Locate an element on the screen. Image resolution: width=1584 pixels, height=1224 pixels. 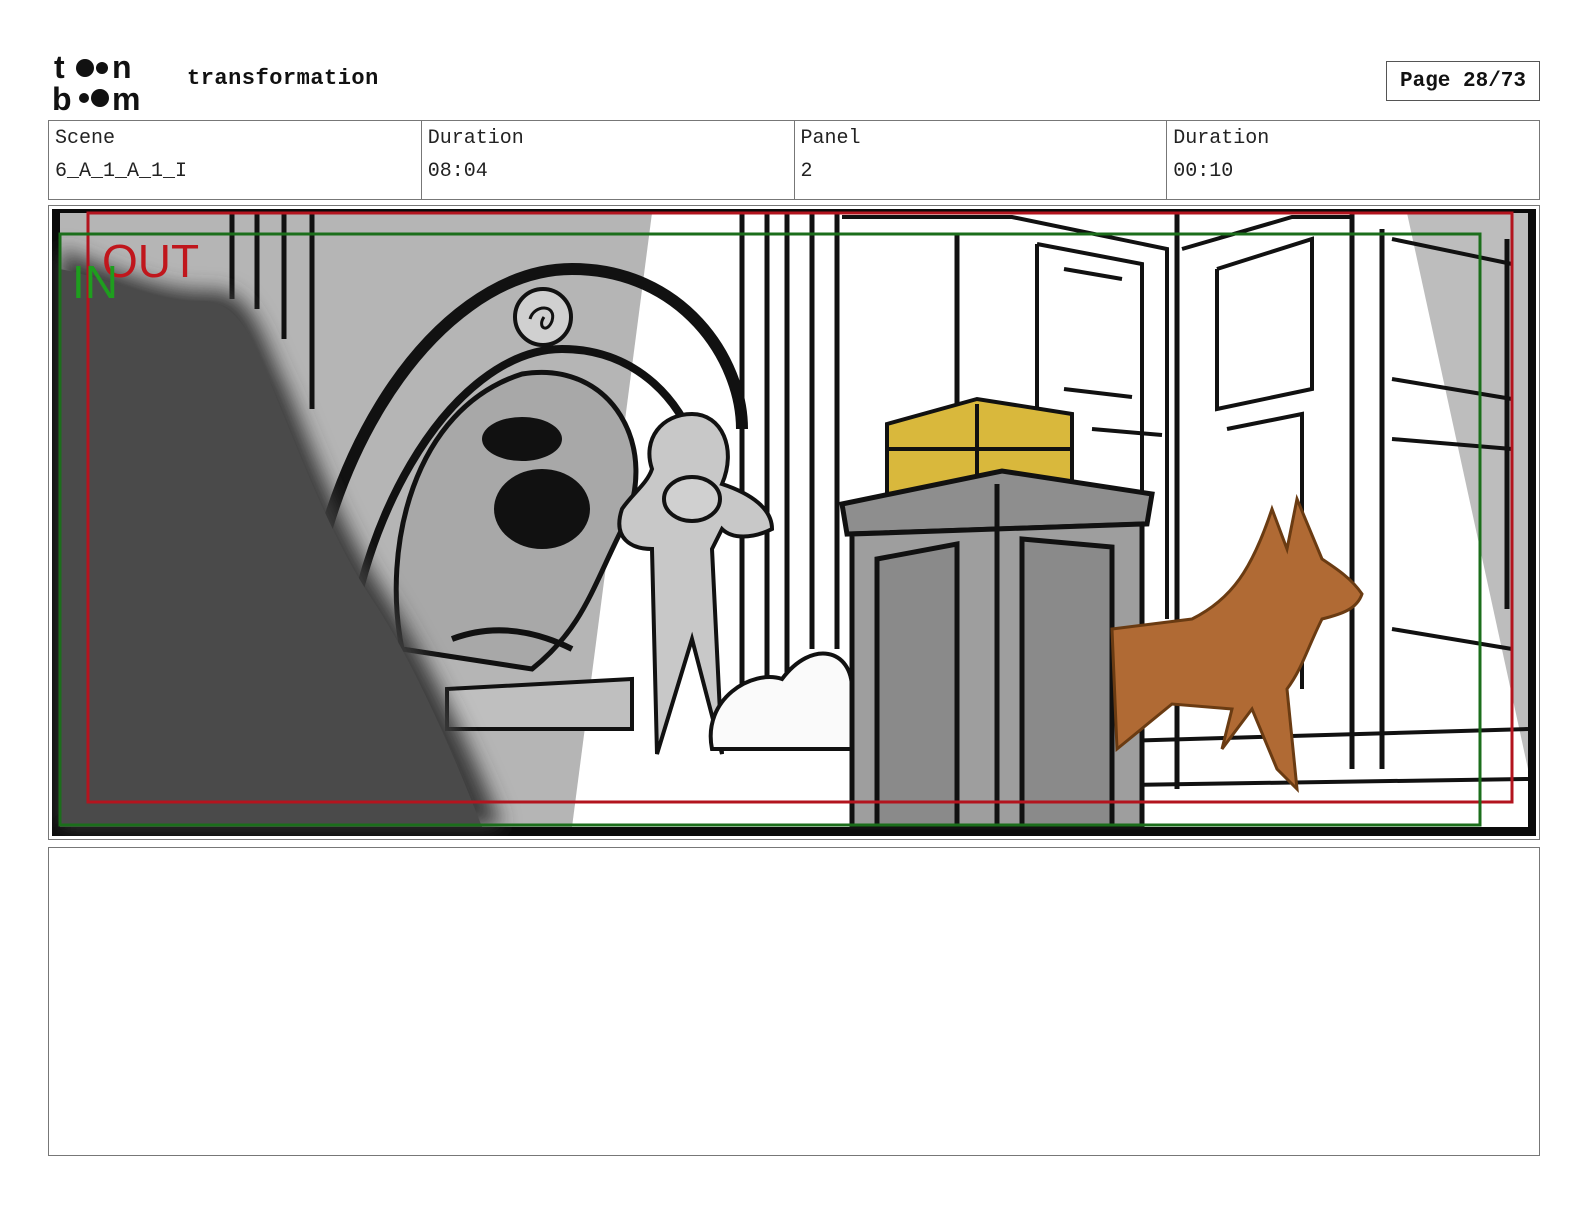
panel-cell: Panel 2 is located at coordinates (981, 160).